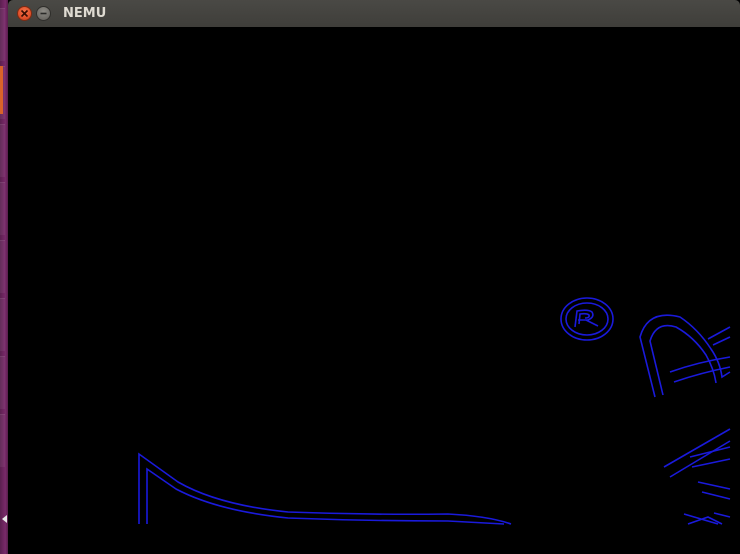 The image size is (740, 554). What do you see at coordinates (4, 519) in the screenshot?
I see `triangle-left-icon` at bounding box center [4, 519].